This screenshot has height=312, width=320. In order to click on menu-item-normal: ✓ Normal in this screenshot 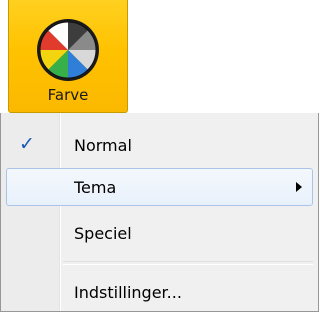, I will do `click(159, 145)`.